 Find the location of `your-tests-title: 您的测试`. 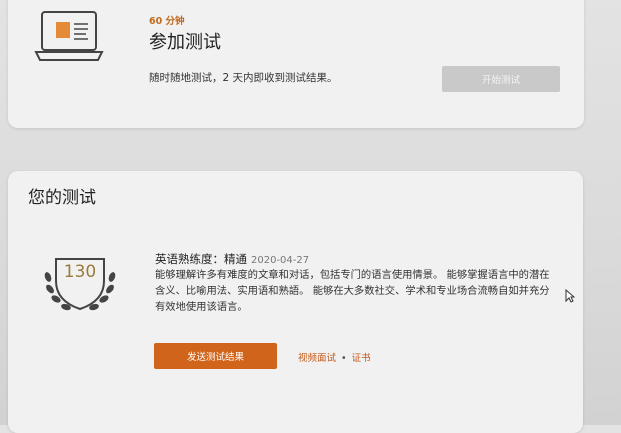

your-tests-title: 您的测试 is located at coordinates (62, 198).